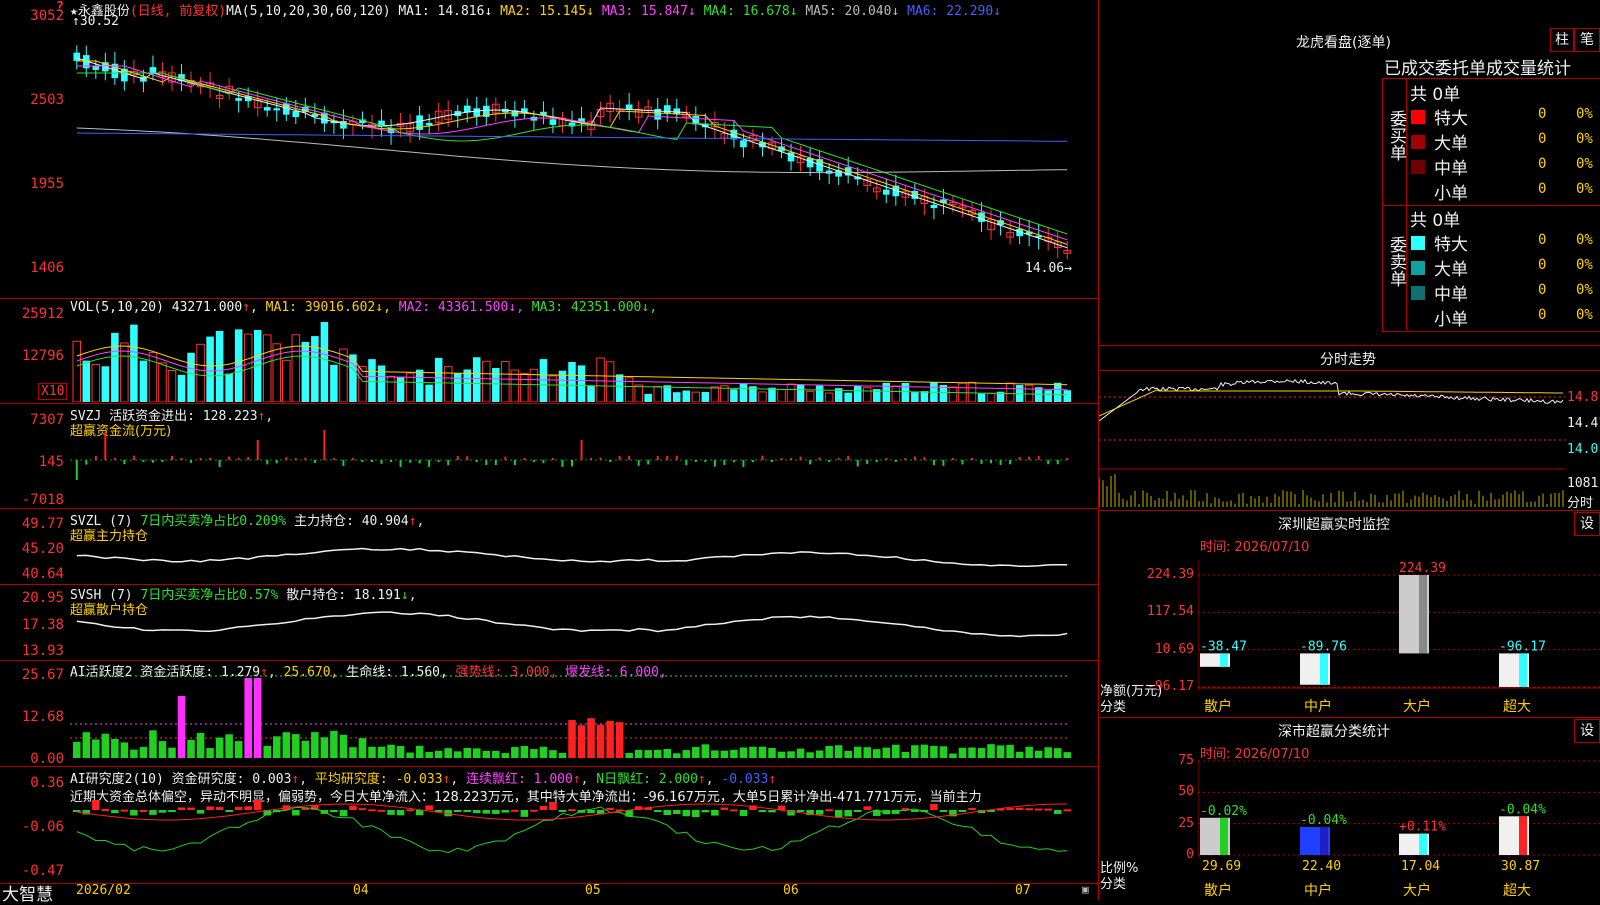 The image size is (1600, 905). I want to click on ma-value-2: MA2: 15.145↓, so click(543, 11).